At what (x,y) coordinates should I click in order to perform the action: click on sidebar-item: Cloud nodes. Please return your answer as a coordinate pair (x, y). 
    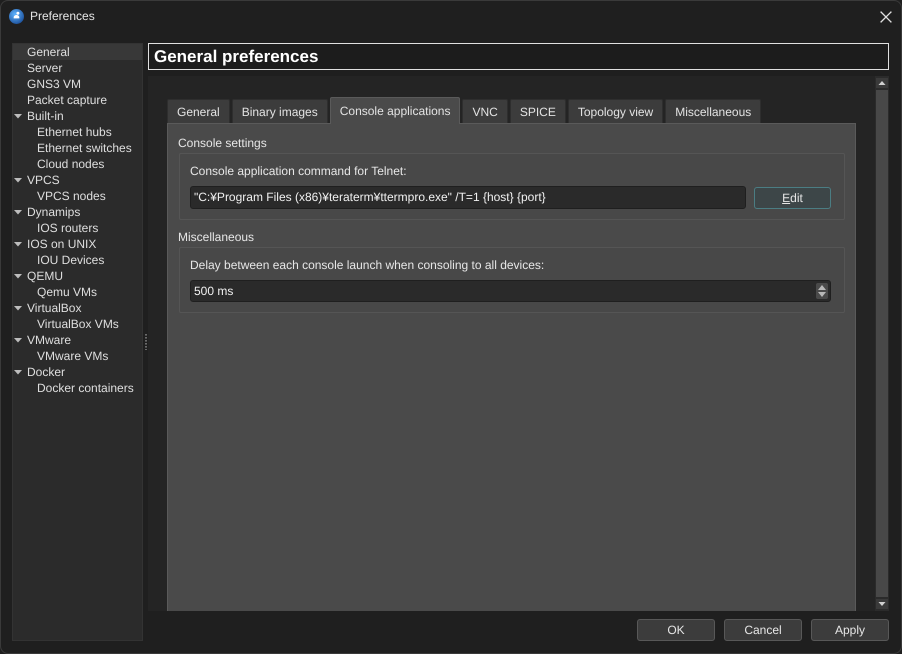
    Looking at the image, I should click on (64, 164).